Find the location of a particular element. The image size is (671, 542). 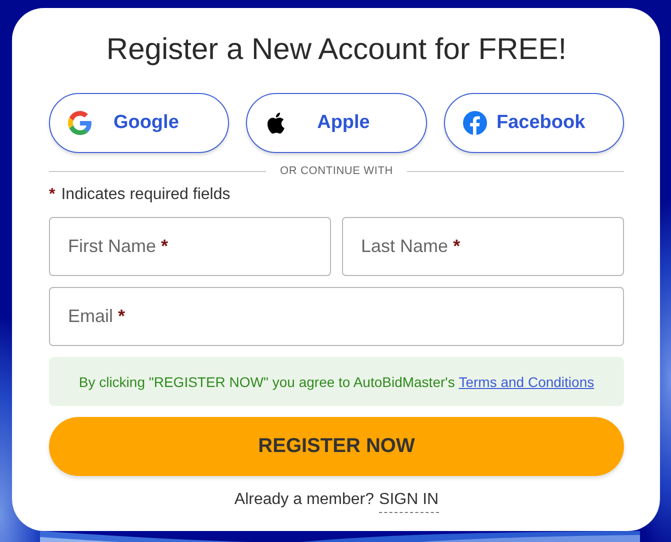

input-field: First Name * is located at coordinates (190, 246).